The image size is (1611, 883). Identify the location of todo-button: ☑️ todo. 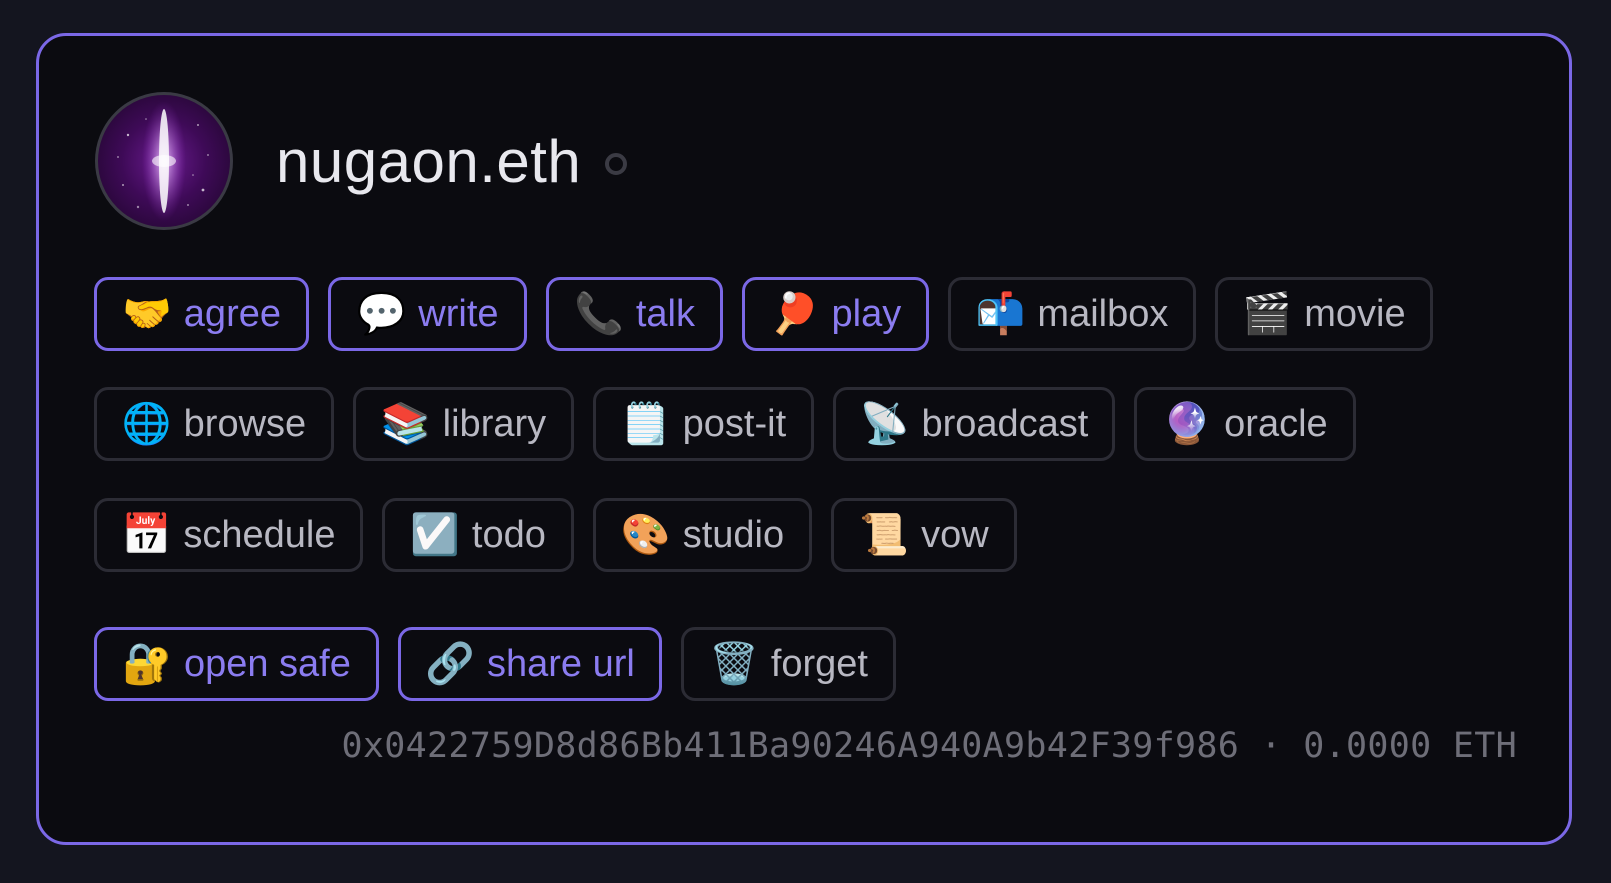
(478, 535).